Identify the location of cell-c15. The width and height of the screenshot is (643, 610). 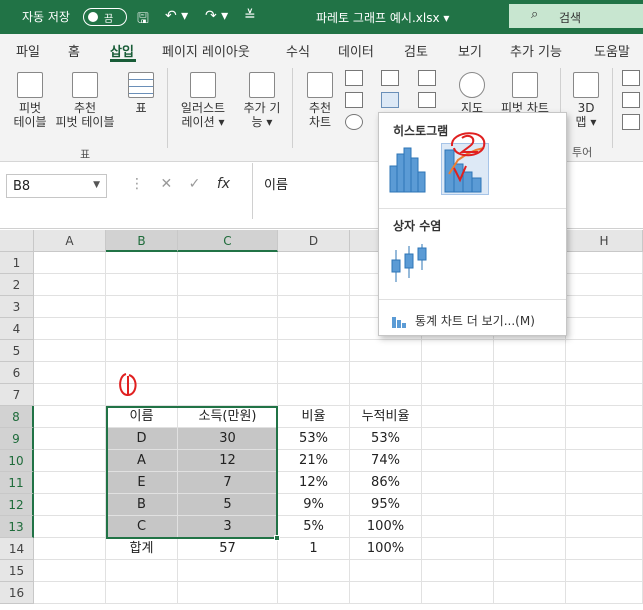
(228, 571).